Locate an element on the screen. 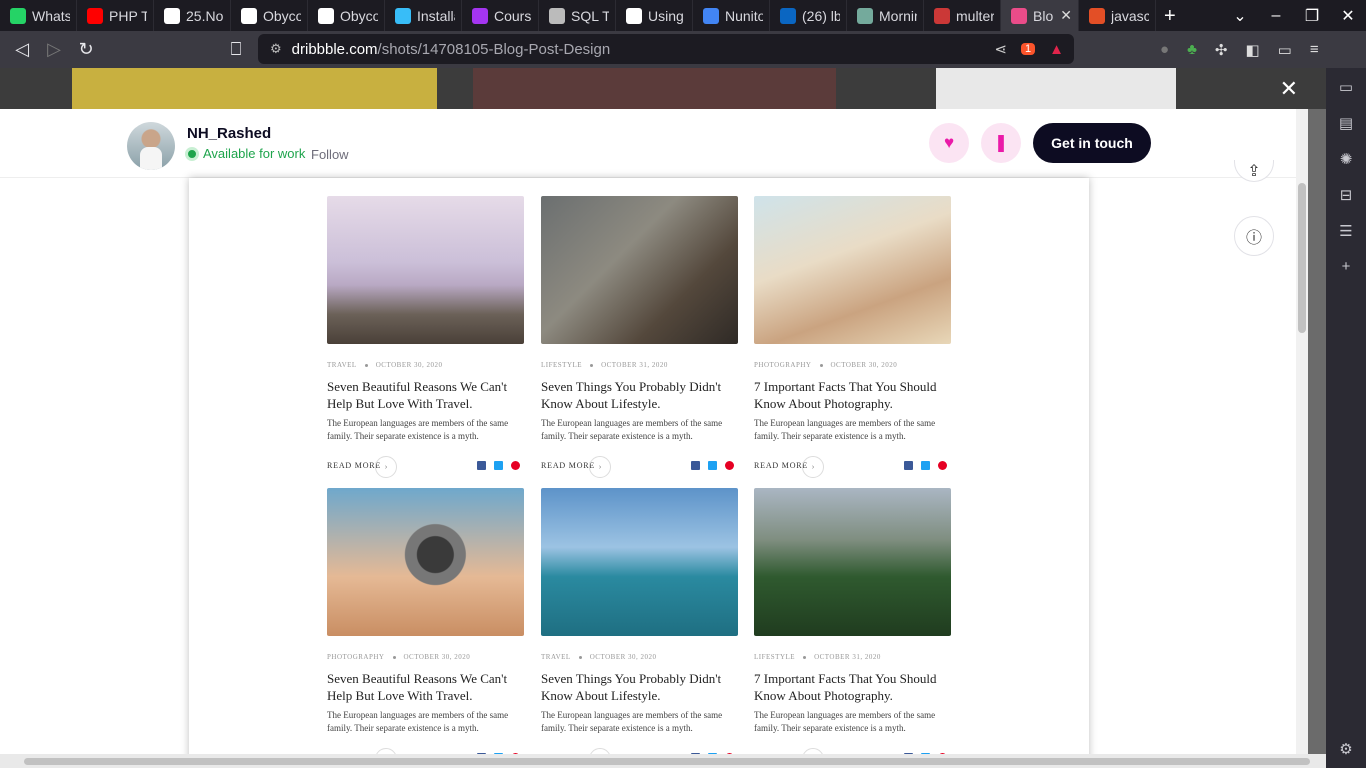  url-path: /shots/14708105-Blog-Post-Design is located at coordinates (494, 49).